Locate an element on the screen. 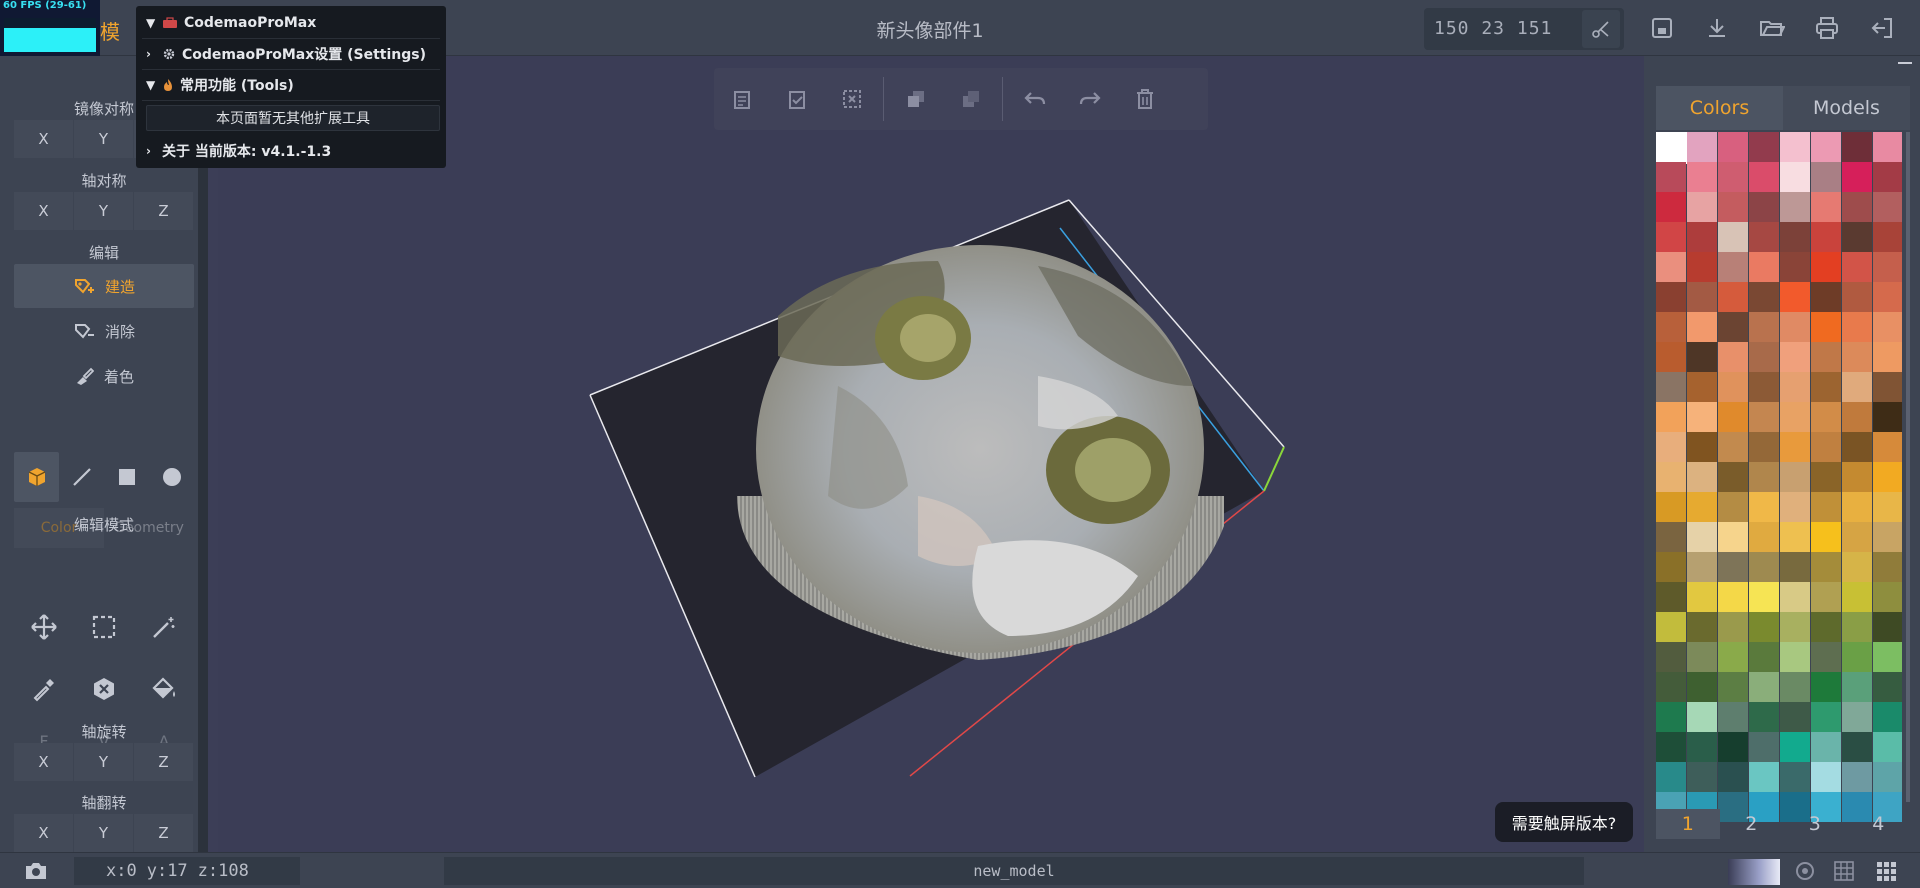 The width and height of the screenshot is (1920, 888). fill-tool is located at coordinates (164, 689).